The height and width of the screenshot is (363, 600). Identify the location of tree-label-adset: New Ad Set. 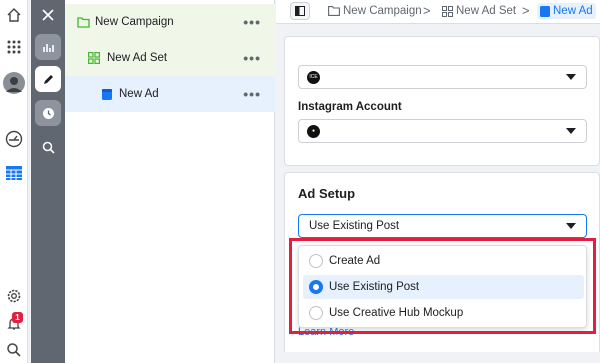
(137, 58).